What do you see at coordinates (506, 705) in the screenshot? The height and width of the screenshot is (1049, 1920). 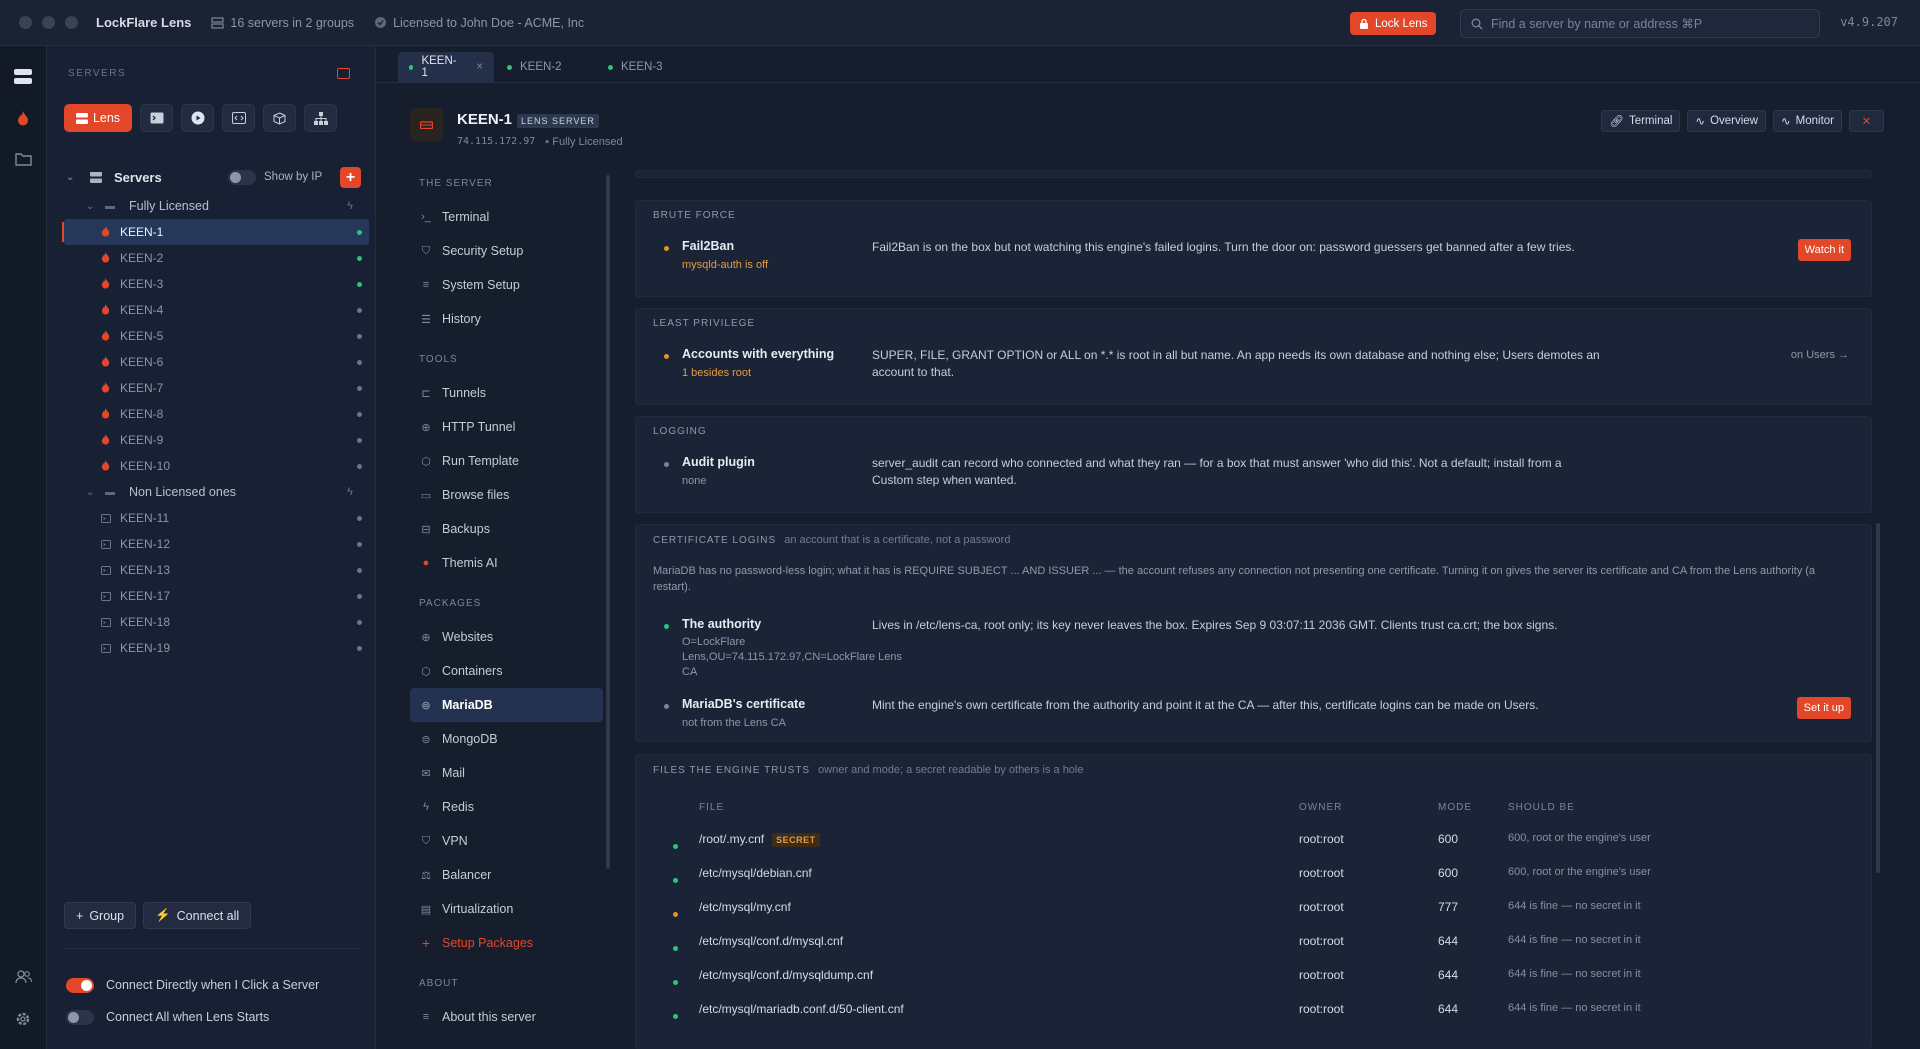 I see `subnav-item-mariadb: ⊜ MariaDB` at bounding box center [506, 705].